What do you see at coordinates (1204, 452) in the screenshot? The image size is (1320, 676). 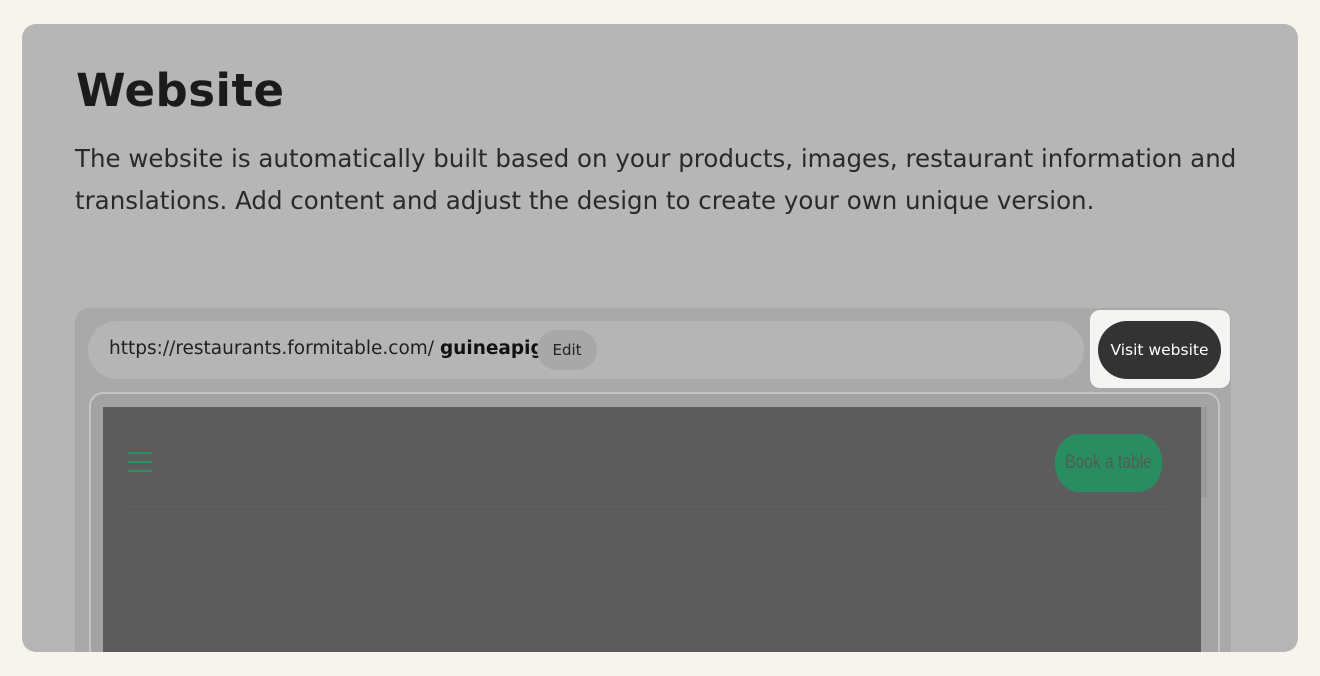 I see `preview-scrollbar` at bounding box center [1204, 452].